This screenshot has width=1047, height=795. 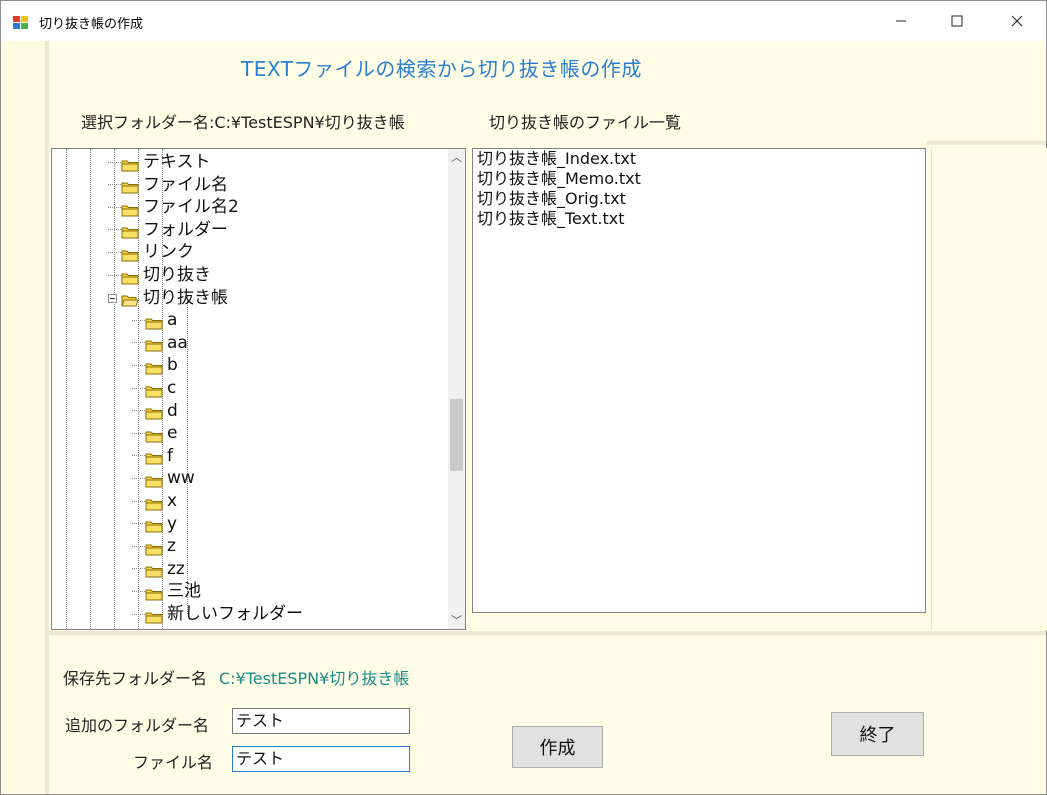 I want to click on tree-item: 三池, so click(x=166, y=591).